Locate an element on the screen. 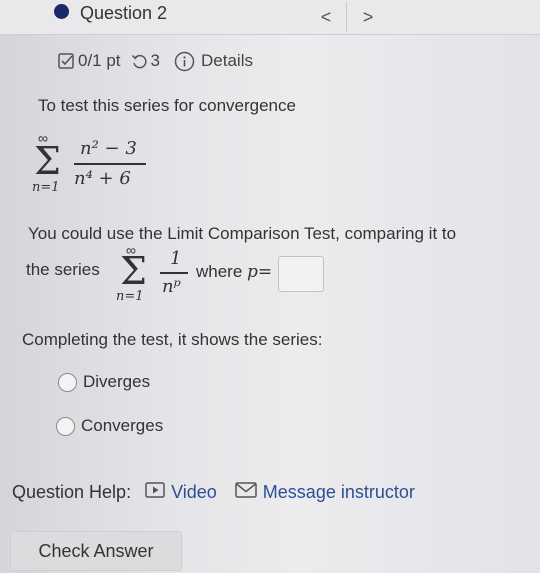  chevron-right-icon: > is located at coordinates (368, 16).